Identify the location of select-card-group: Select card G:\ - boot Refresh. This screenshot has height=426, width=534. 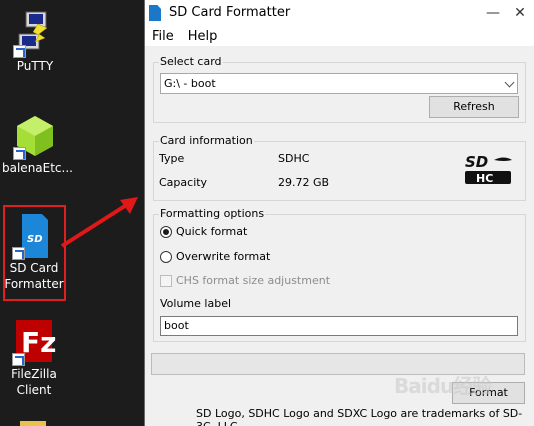
(339, 89).